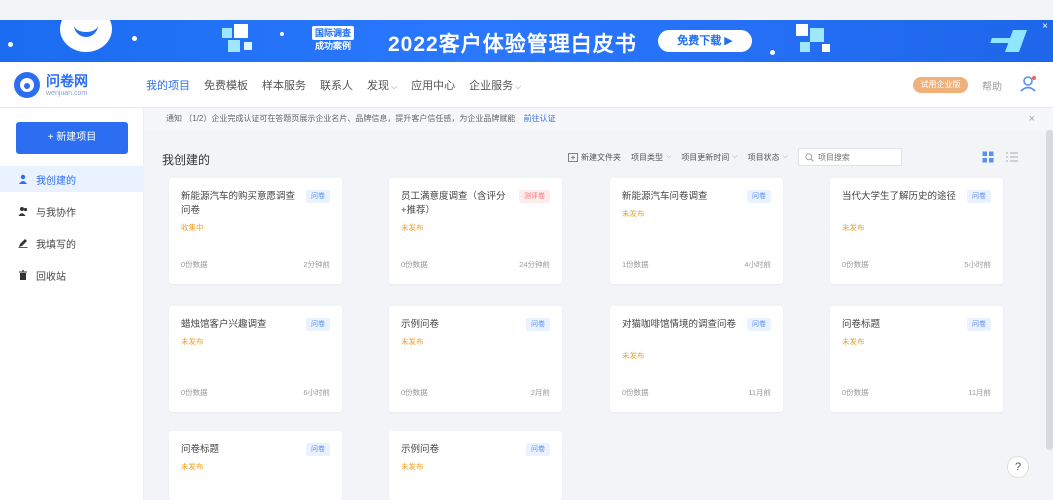  What do you see at coordinates (512, 44) in the screenshot?
I see `banner-headline: 2022客户体验管理白皮书` at bounding box center [512, 44].